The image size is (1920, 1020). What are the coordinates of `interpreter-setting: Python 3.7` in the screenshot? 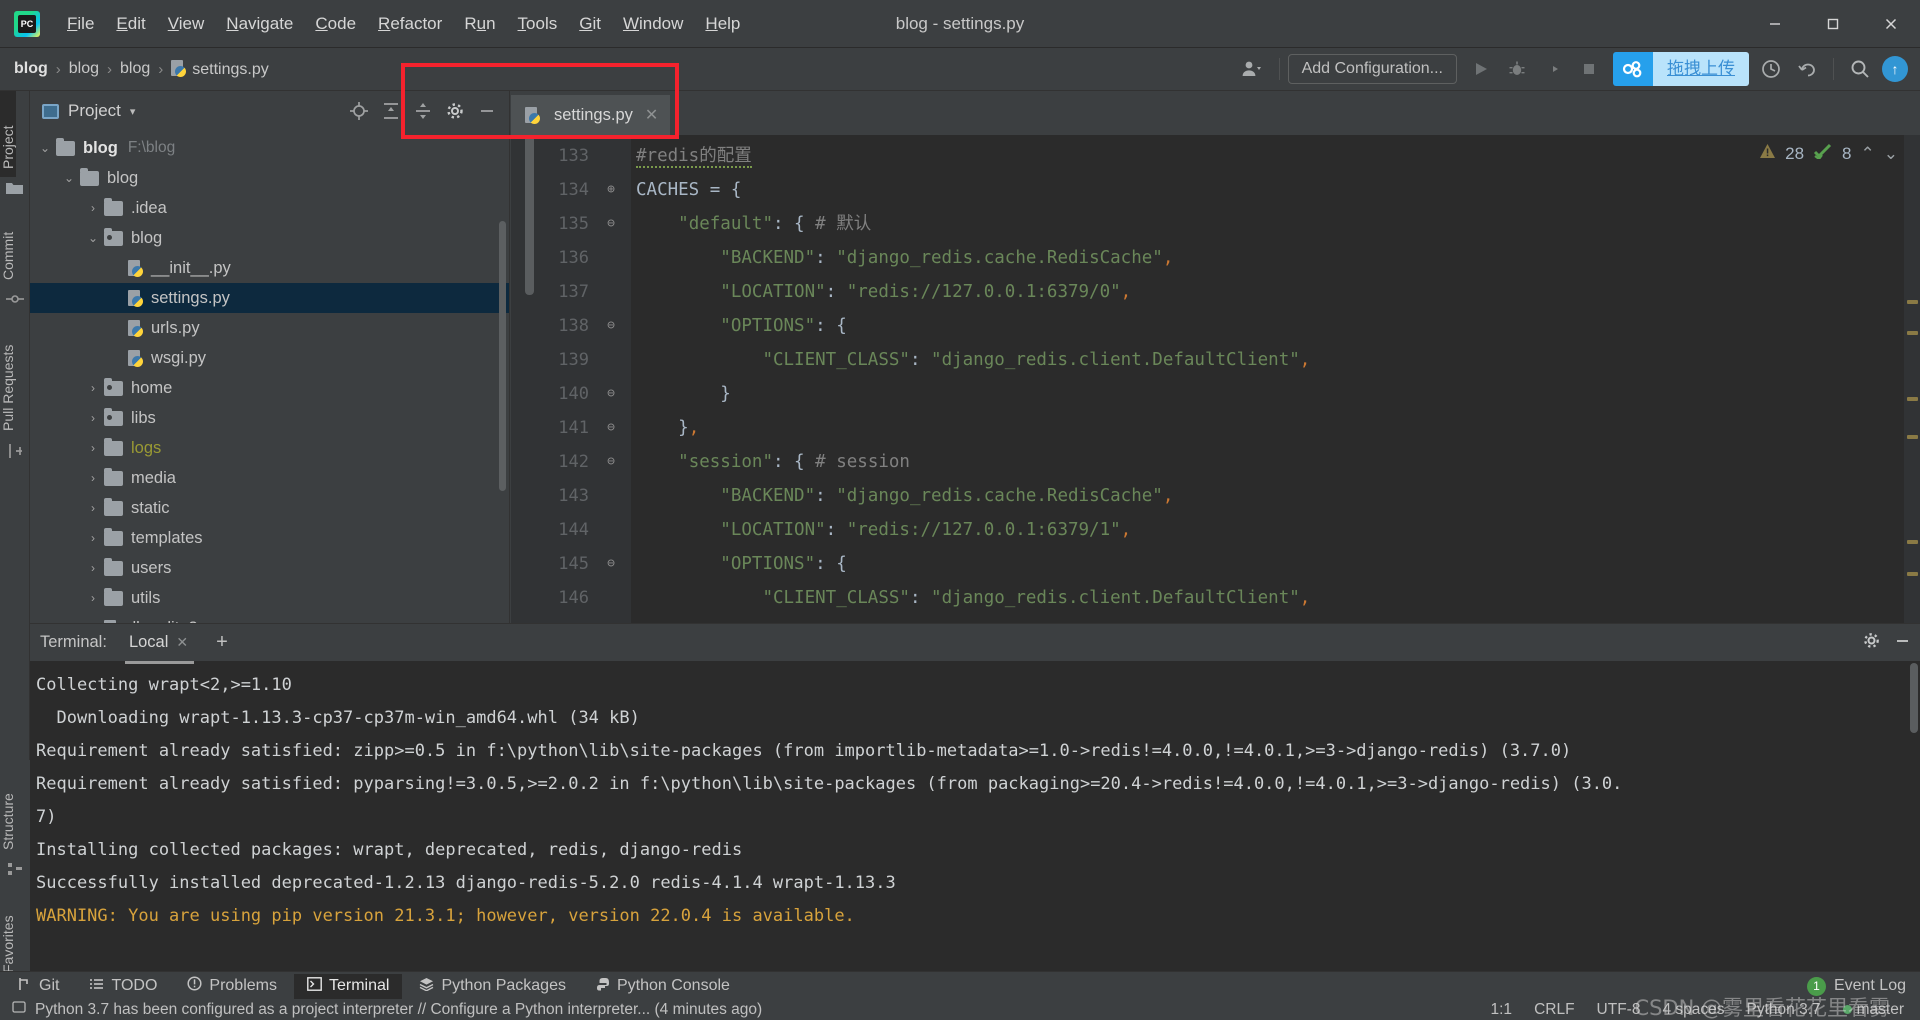 It's located at (1784, 1010).